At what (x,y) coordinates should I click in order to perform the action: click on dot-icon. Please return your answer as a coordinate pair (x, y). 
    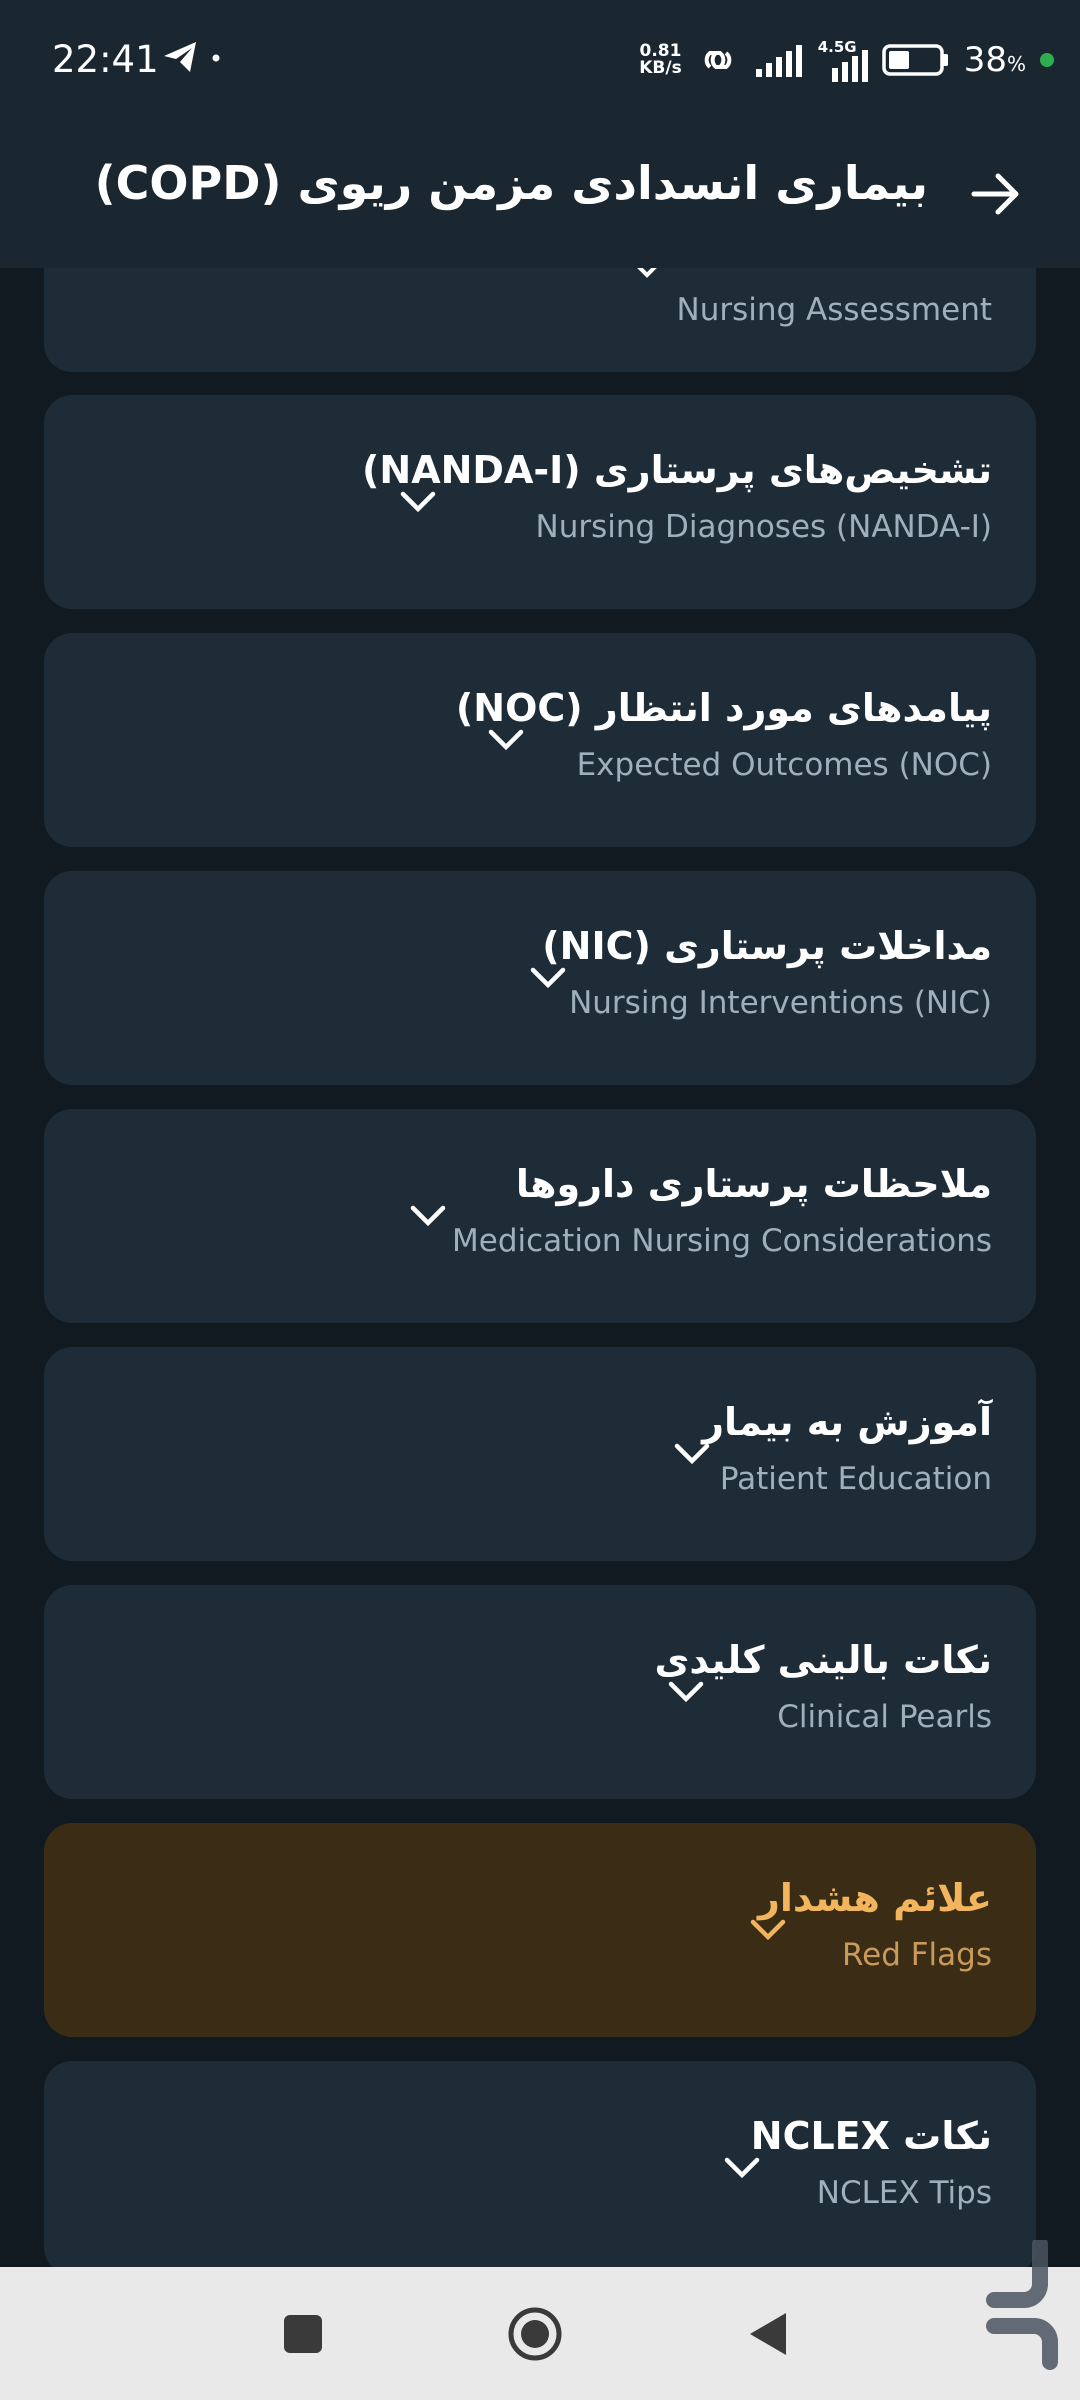
    Looking at the image, I should click on (216, 58).